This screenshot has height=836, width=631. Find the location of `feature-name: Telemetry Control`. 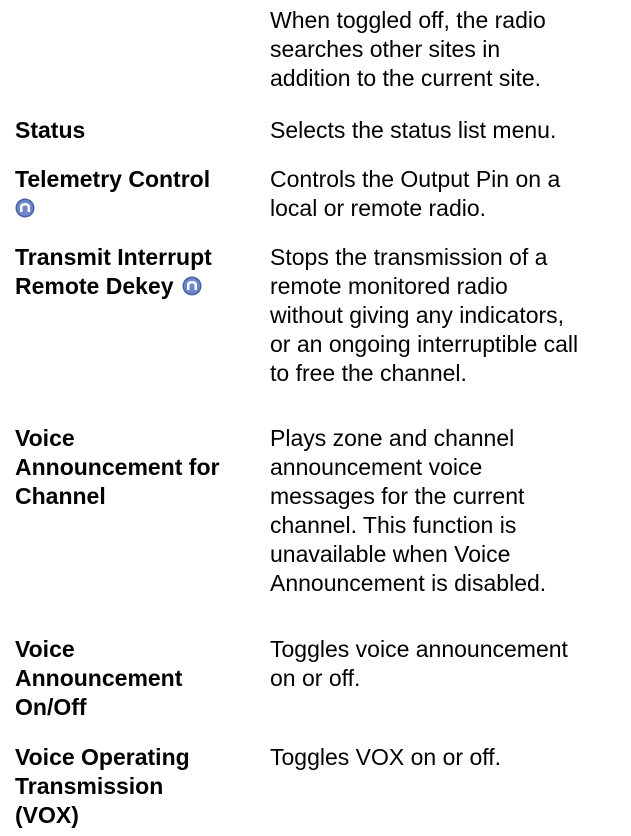

feature-name: Telemetry Control is located at coordinates (137, 194).